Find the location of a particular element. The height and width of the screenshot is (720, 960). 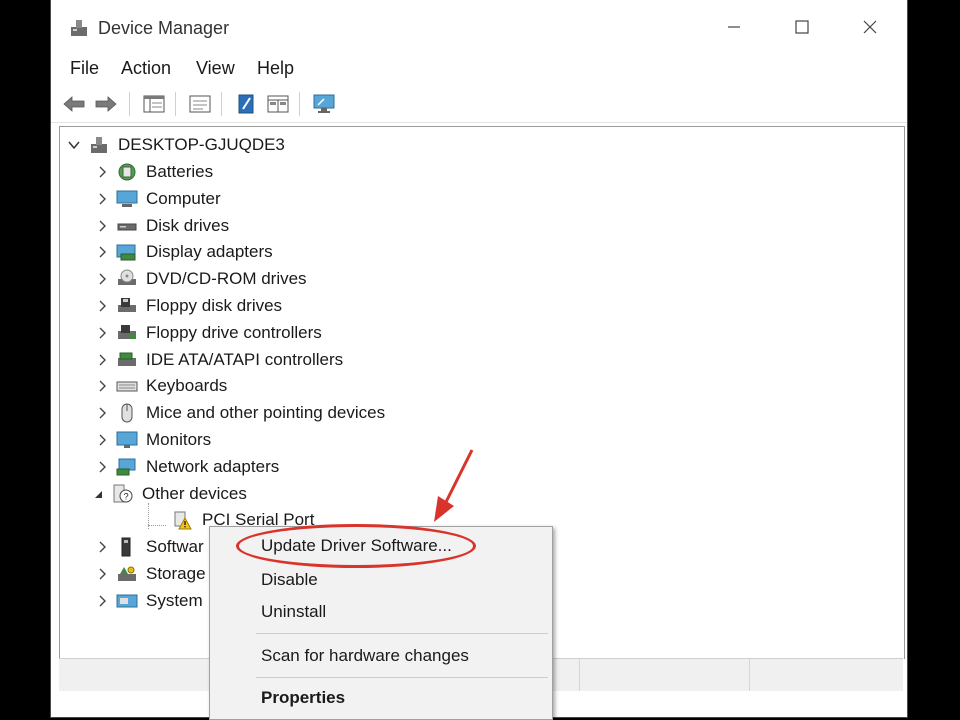

help-button is located at coordinates (200, 104).